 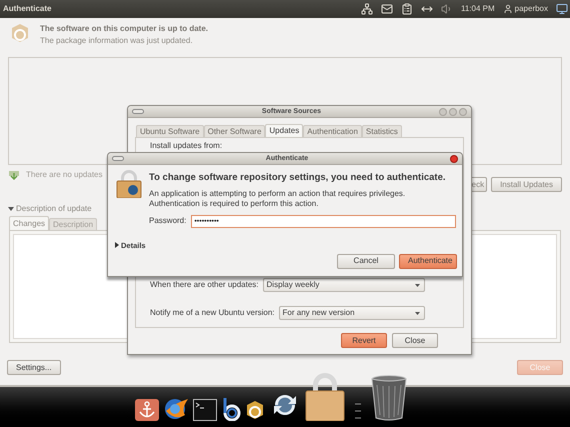 I want to click on expander-open-icon, so click(x=11, y=209).